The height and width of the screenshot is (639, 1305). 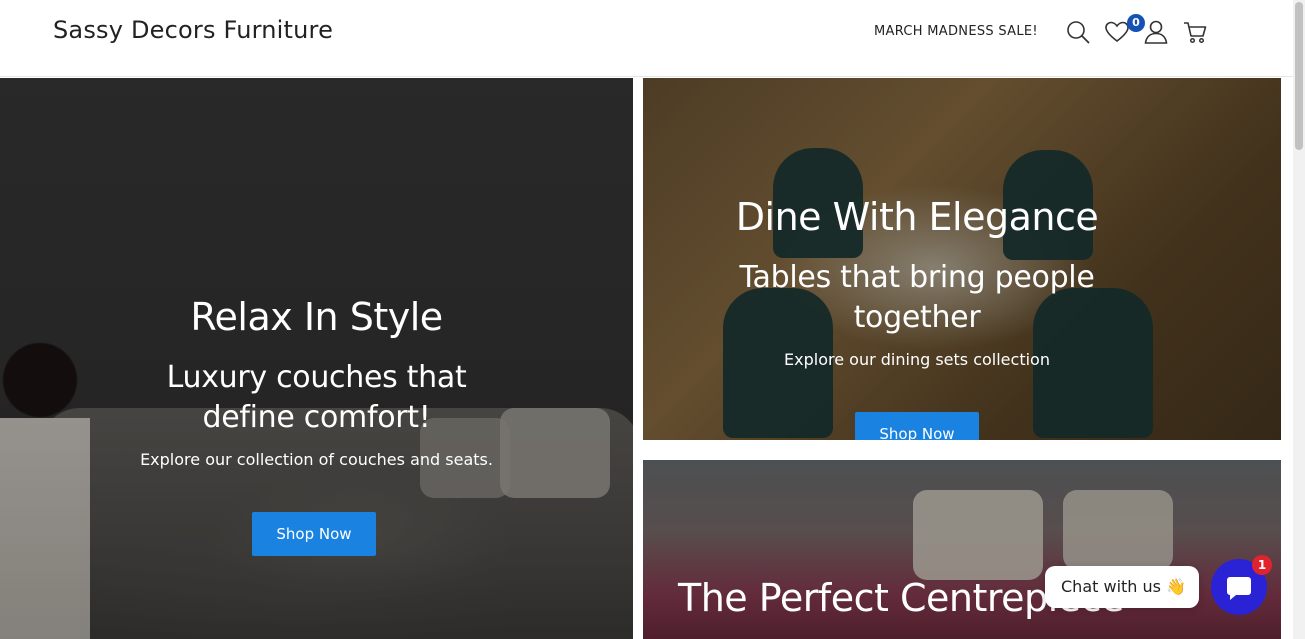 I want to click on site-logo: Sassy Decors Furniture, so click(x=193, y=30).